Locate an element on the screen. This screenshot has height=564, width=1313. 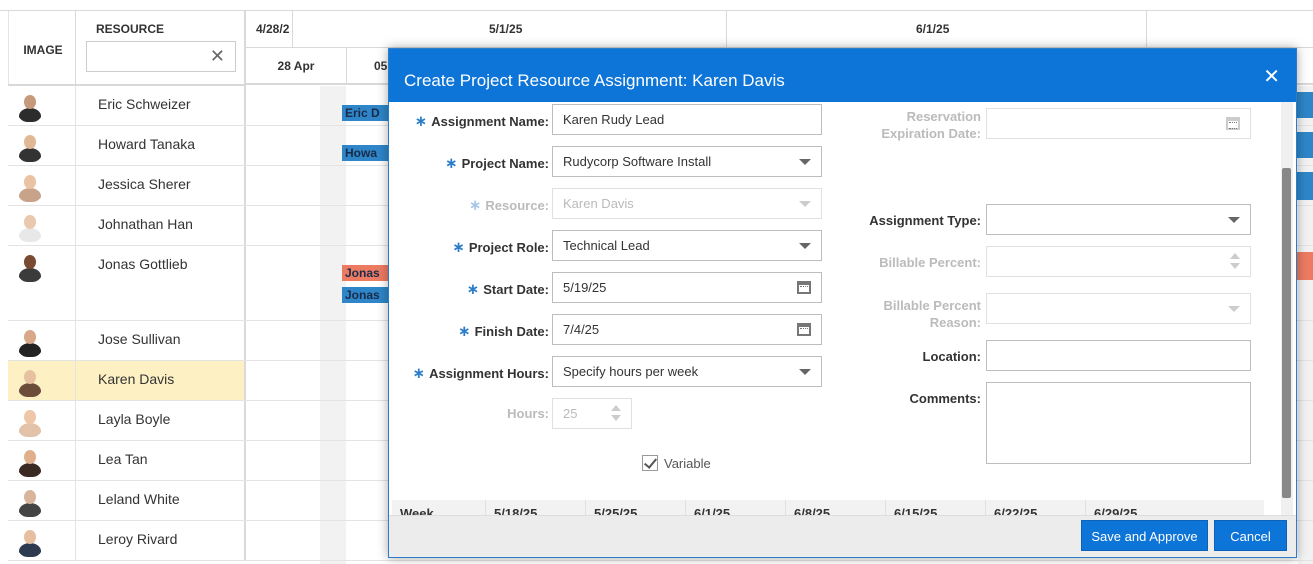
timeline-period-cell: 5/1/25 is located at coordinates (510, 29).